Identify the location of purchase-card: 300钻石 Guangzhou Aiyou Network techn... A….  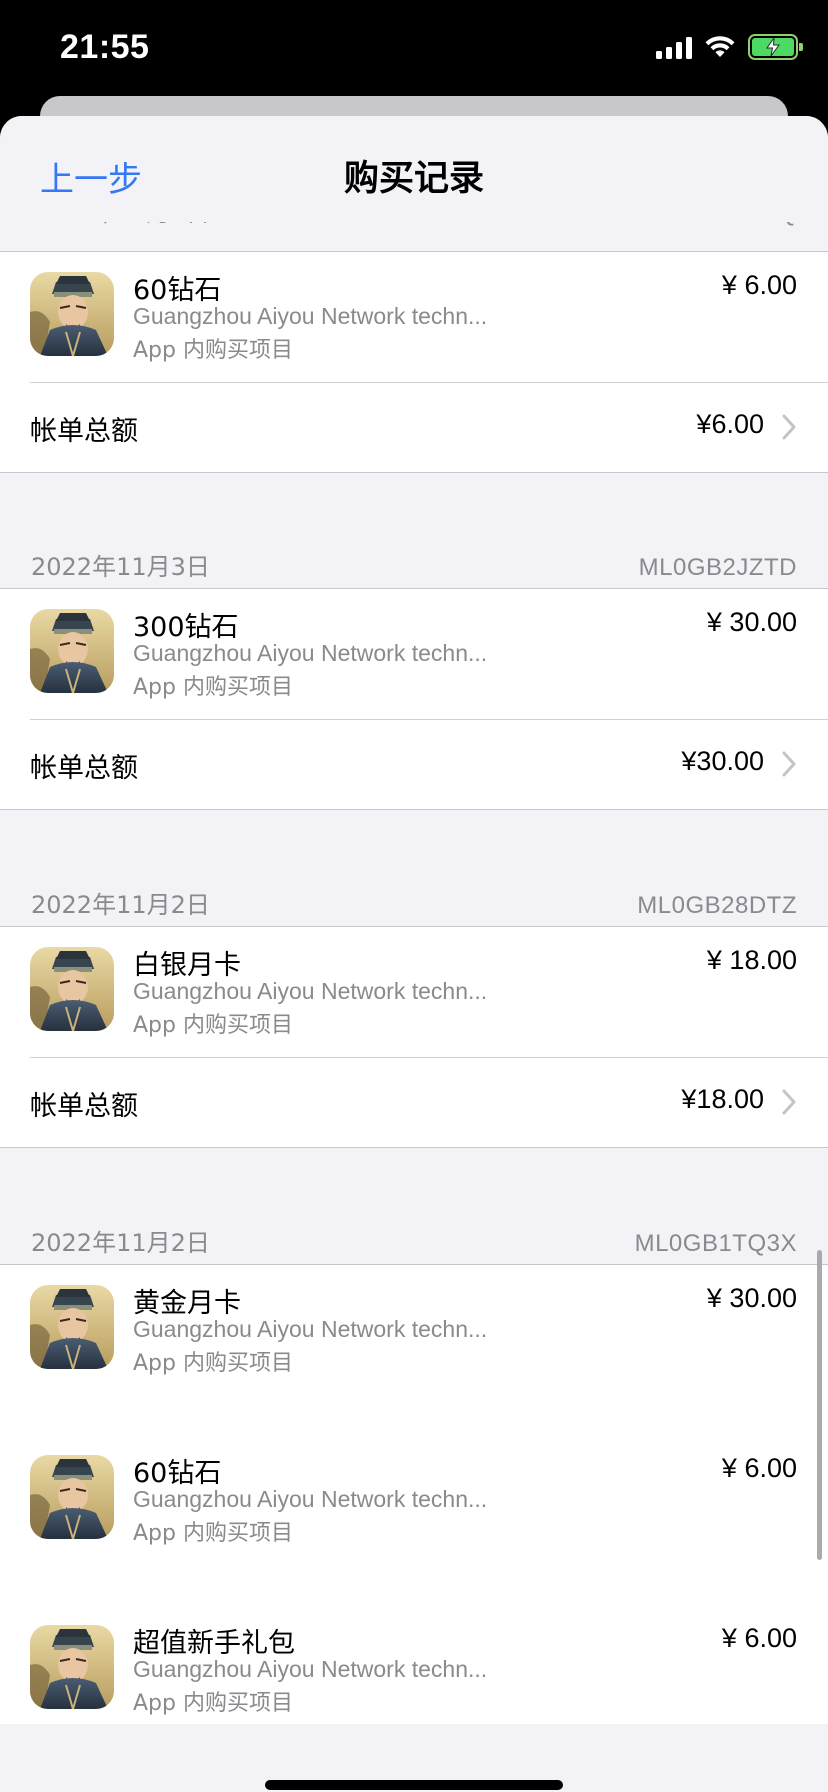
(414, 699).